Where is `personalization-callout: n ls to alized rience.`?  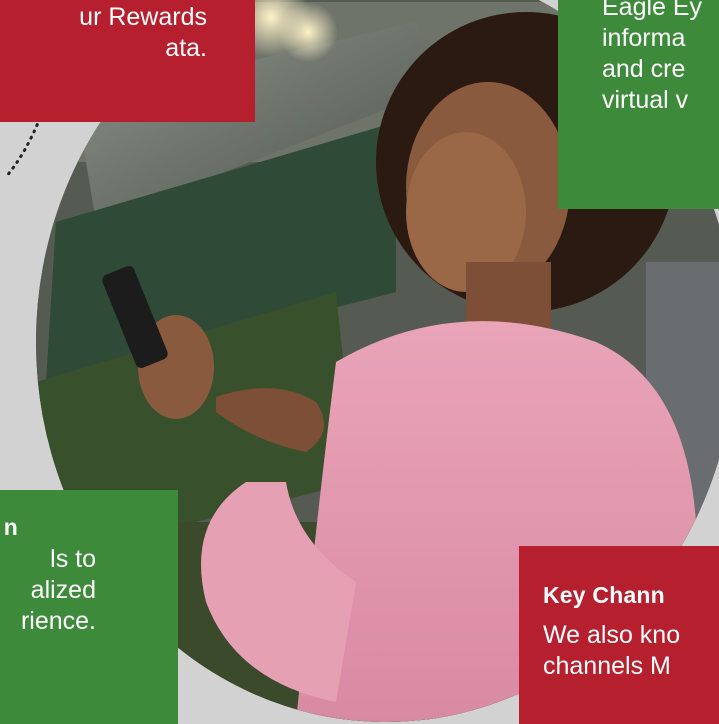 personalization-callout: n ls to alized rience. is located at coordinates (89, 607).